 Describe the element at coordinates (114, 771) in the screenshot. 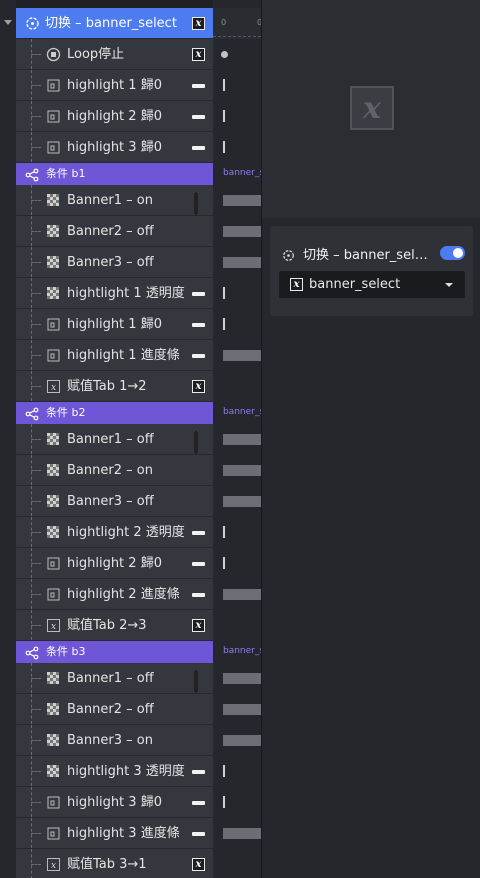

I see `tree-item: hightlight 3 透明度` at that location.